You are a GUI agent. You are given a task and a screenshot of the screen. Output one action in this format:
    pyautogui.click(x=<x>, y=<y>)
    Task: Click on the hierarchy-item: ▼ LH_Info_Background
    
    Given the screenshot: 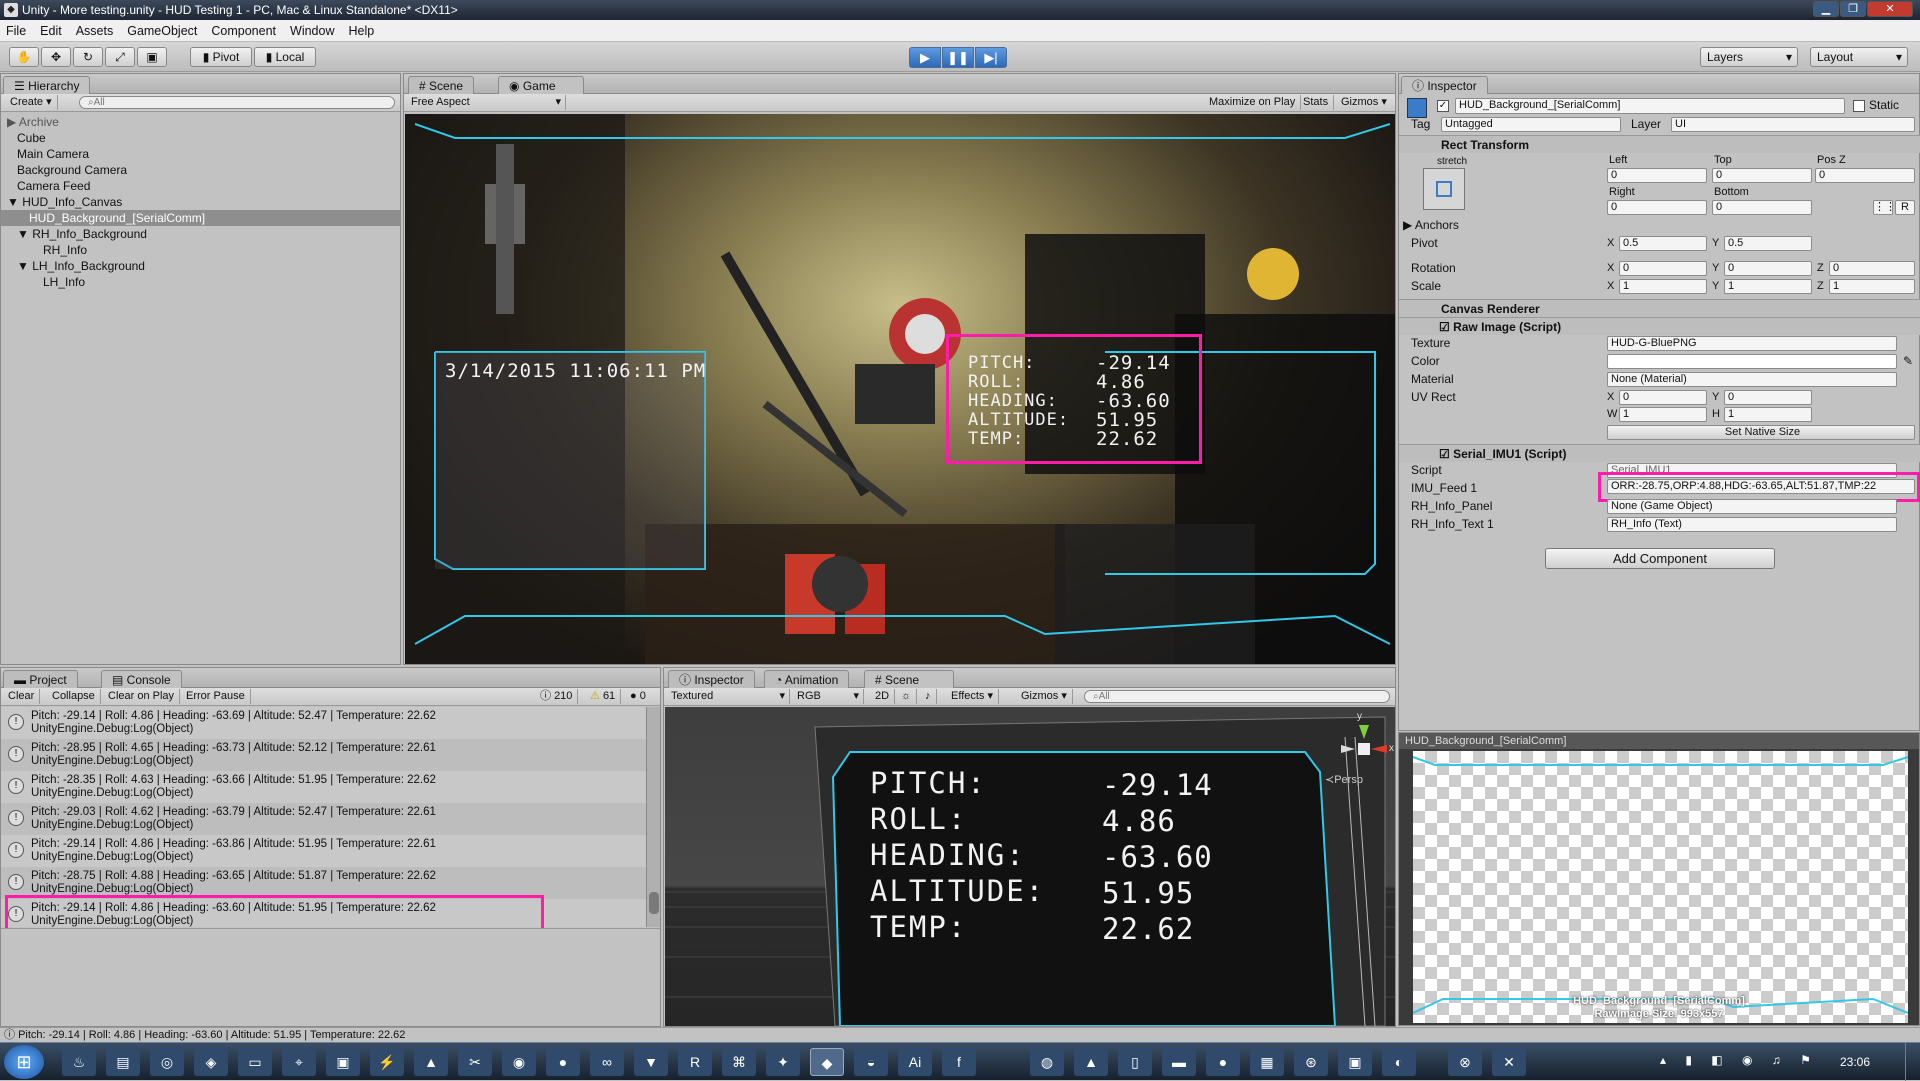 What is the action you would take?
    pyautogui.click(x=201, y=266)
    